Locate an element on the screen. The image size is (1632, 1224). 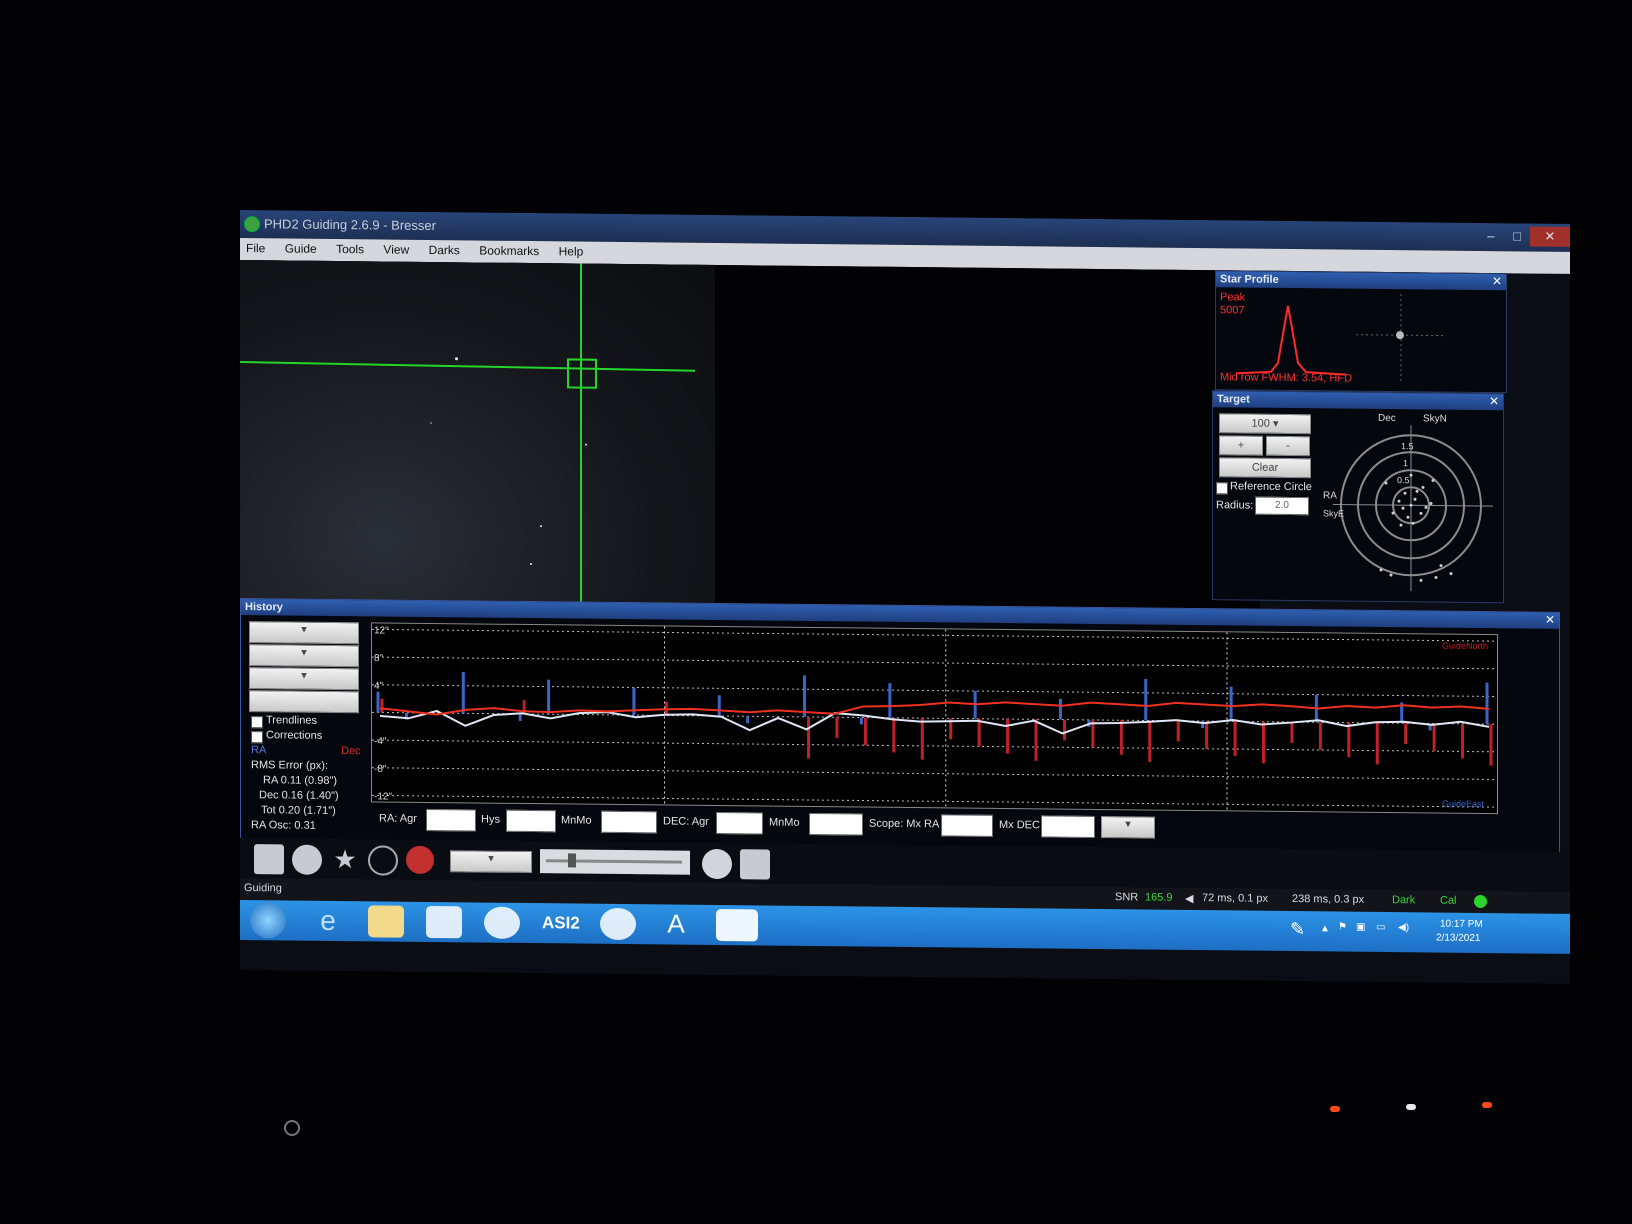
dec-mode-dropdown: ▾ is located at coordinates (1128, 827).